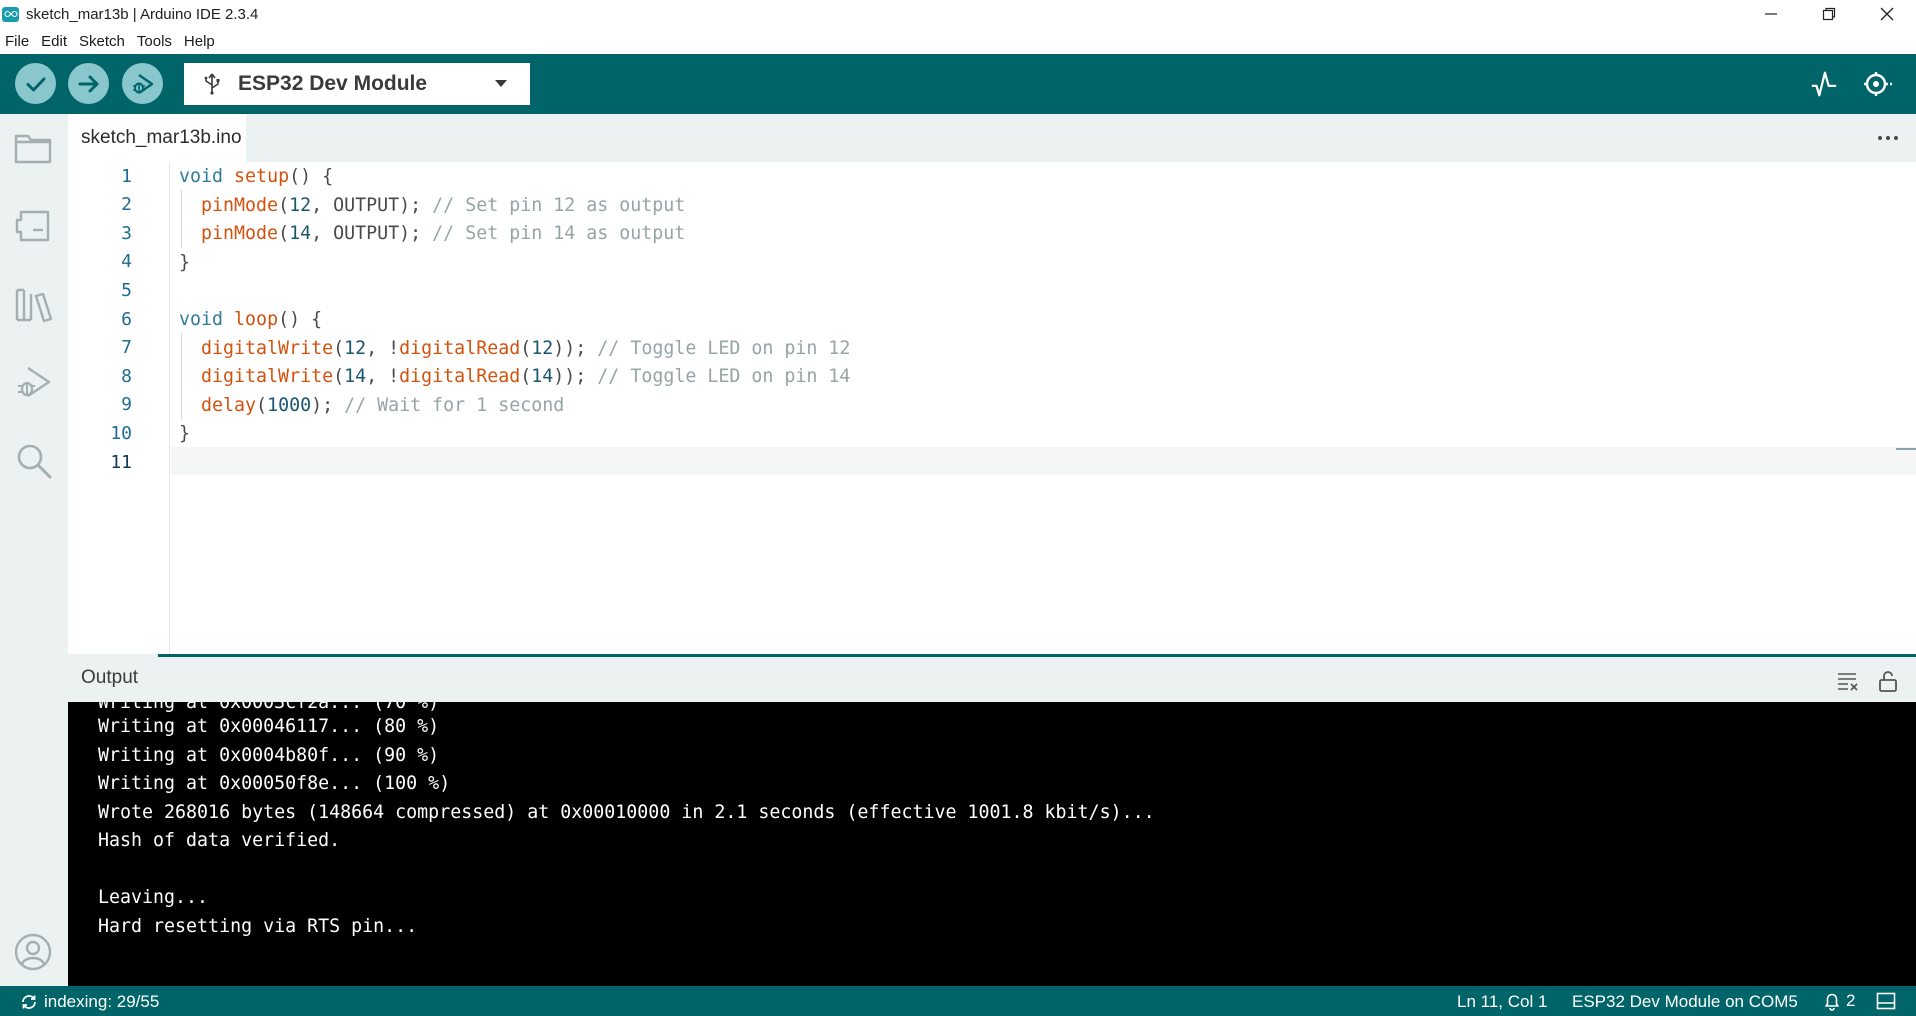  I want to click on notifications-button: 2, so click(1838, 1001).